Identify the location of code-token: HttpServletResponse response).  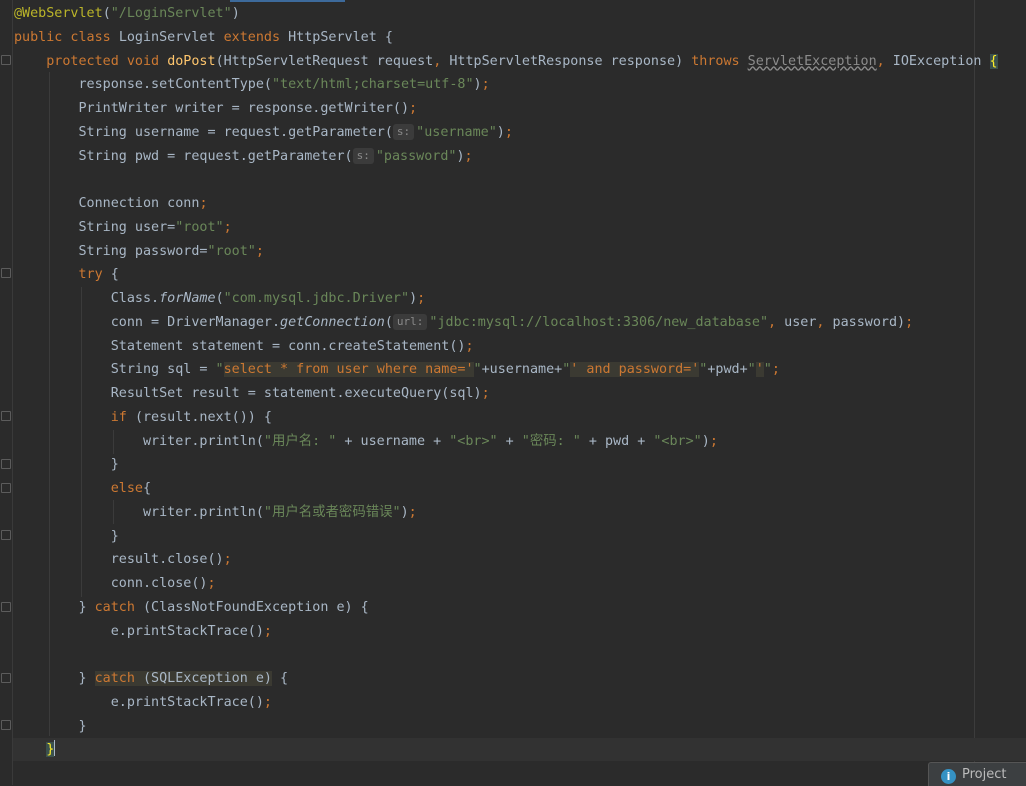
(570, 61).